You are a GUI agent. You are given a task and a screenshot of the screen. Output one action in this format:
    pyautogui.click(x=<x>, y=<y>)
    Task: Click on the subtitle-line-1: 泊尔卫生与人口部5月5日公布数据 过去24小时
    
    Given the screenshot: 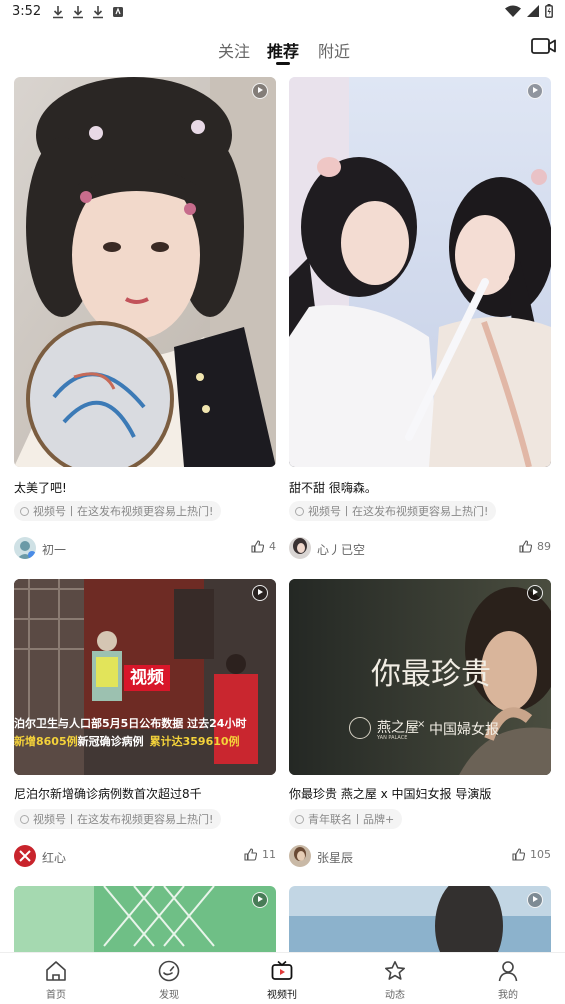 What is the action you would take?
    pyautogui.click(x=130, y=723)
    